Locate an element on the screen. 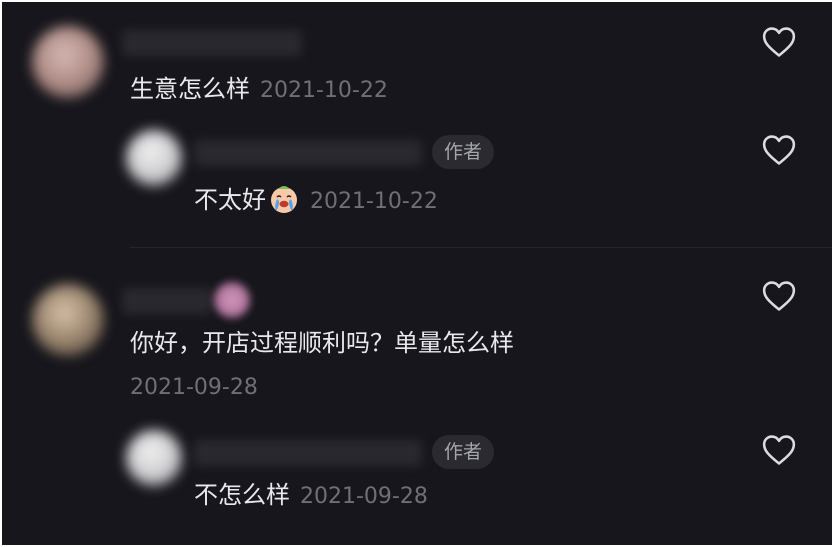  reply-content: 不怎么样 2021-09-28 is located at coordinates (311, 496).